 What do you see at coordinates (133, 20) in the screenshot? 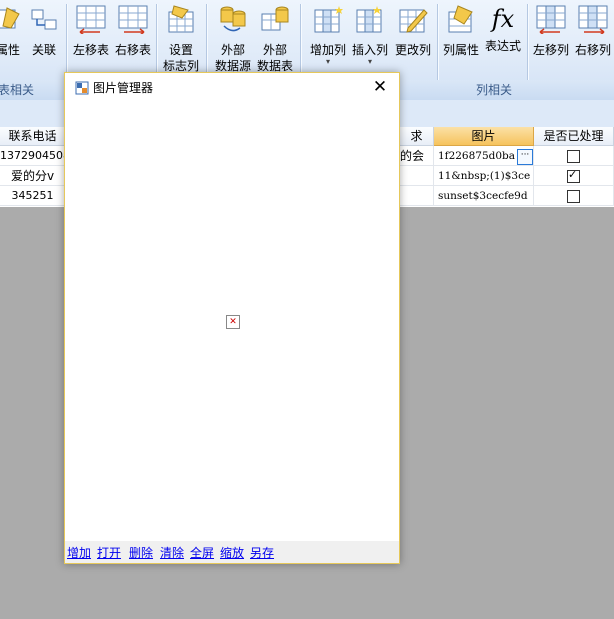
I see `move-table-right-icon` at bounding box center [133, 20].